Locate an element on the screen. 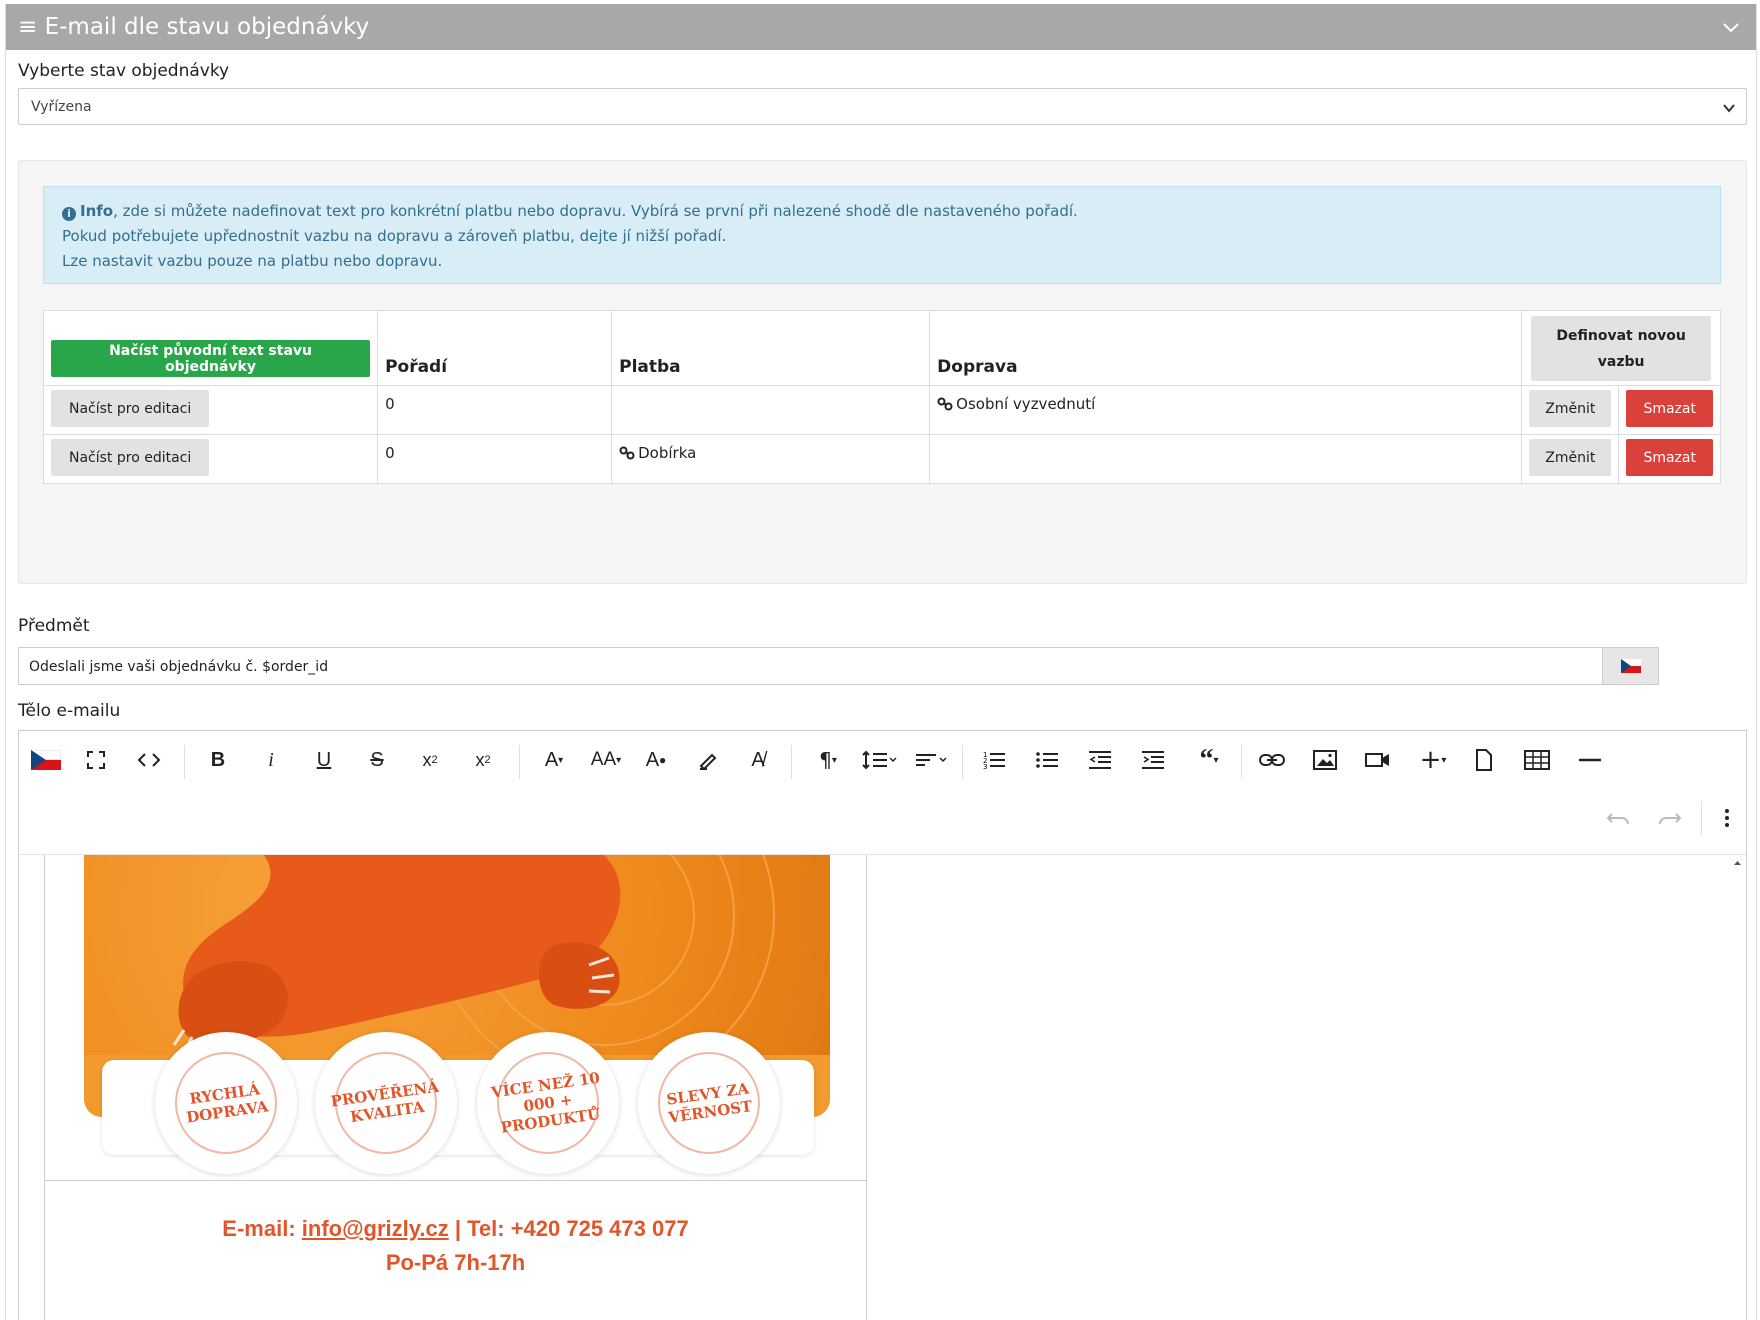 Image resolution: width=1760 pixels, height=1320 pixels. text-color-icon: A ● is located at coordinates (656, 760).